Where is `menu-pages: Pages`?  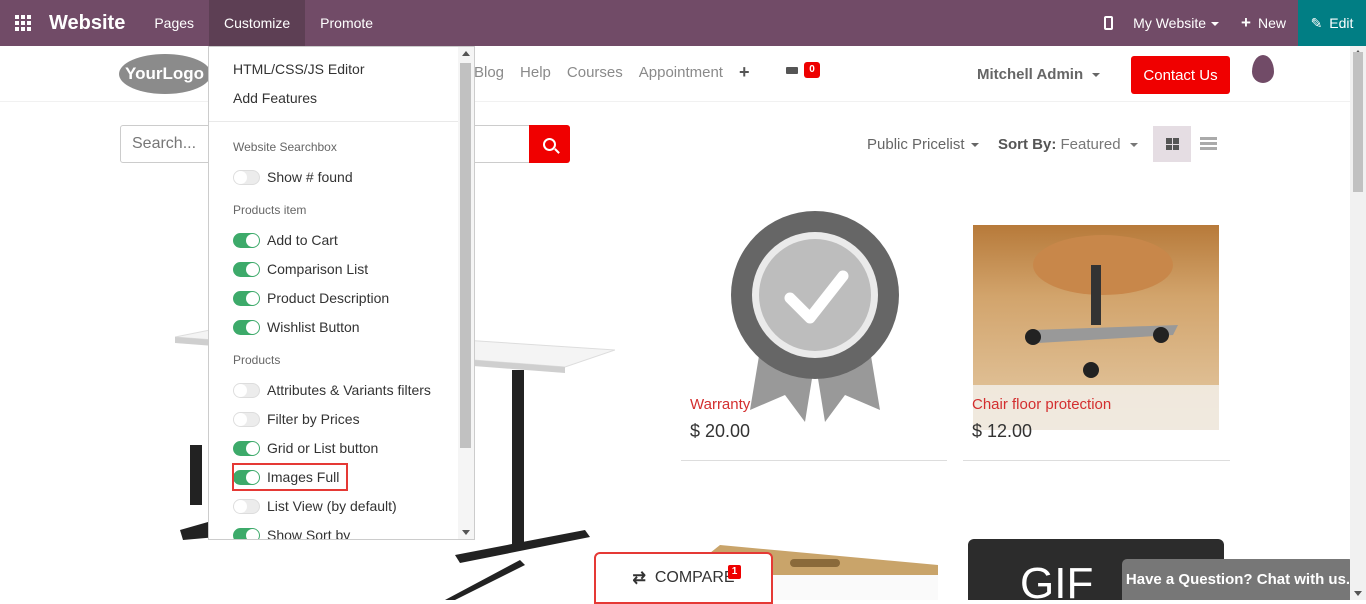 menu-pages: Pages is located at coordinates (174, 23).